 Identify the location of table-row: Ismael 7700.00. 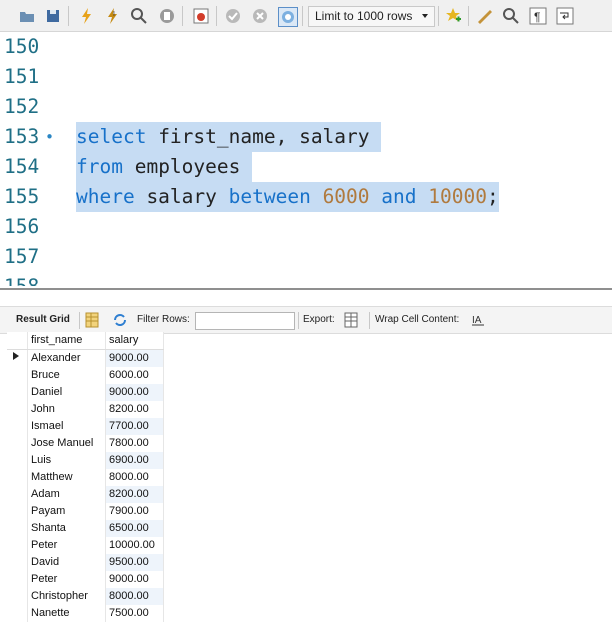
(85, 426).